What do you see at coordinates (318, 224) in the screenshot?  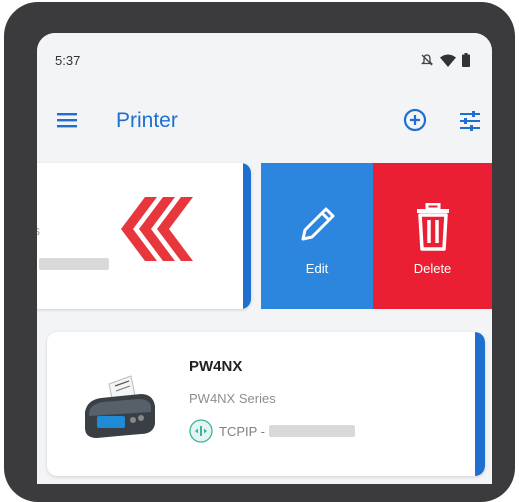 I see `pencil-icon` at bounding box center [318, 224].